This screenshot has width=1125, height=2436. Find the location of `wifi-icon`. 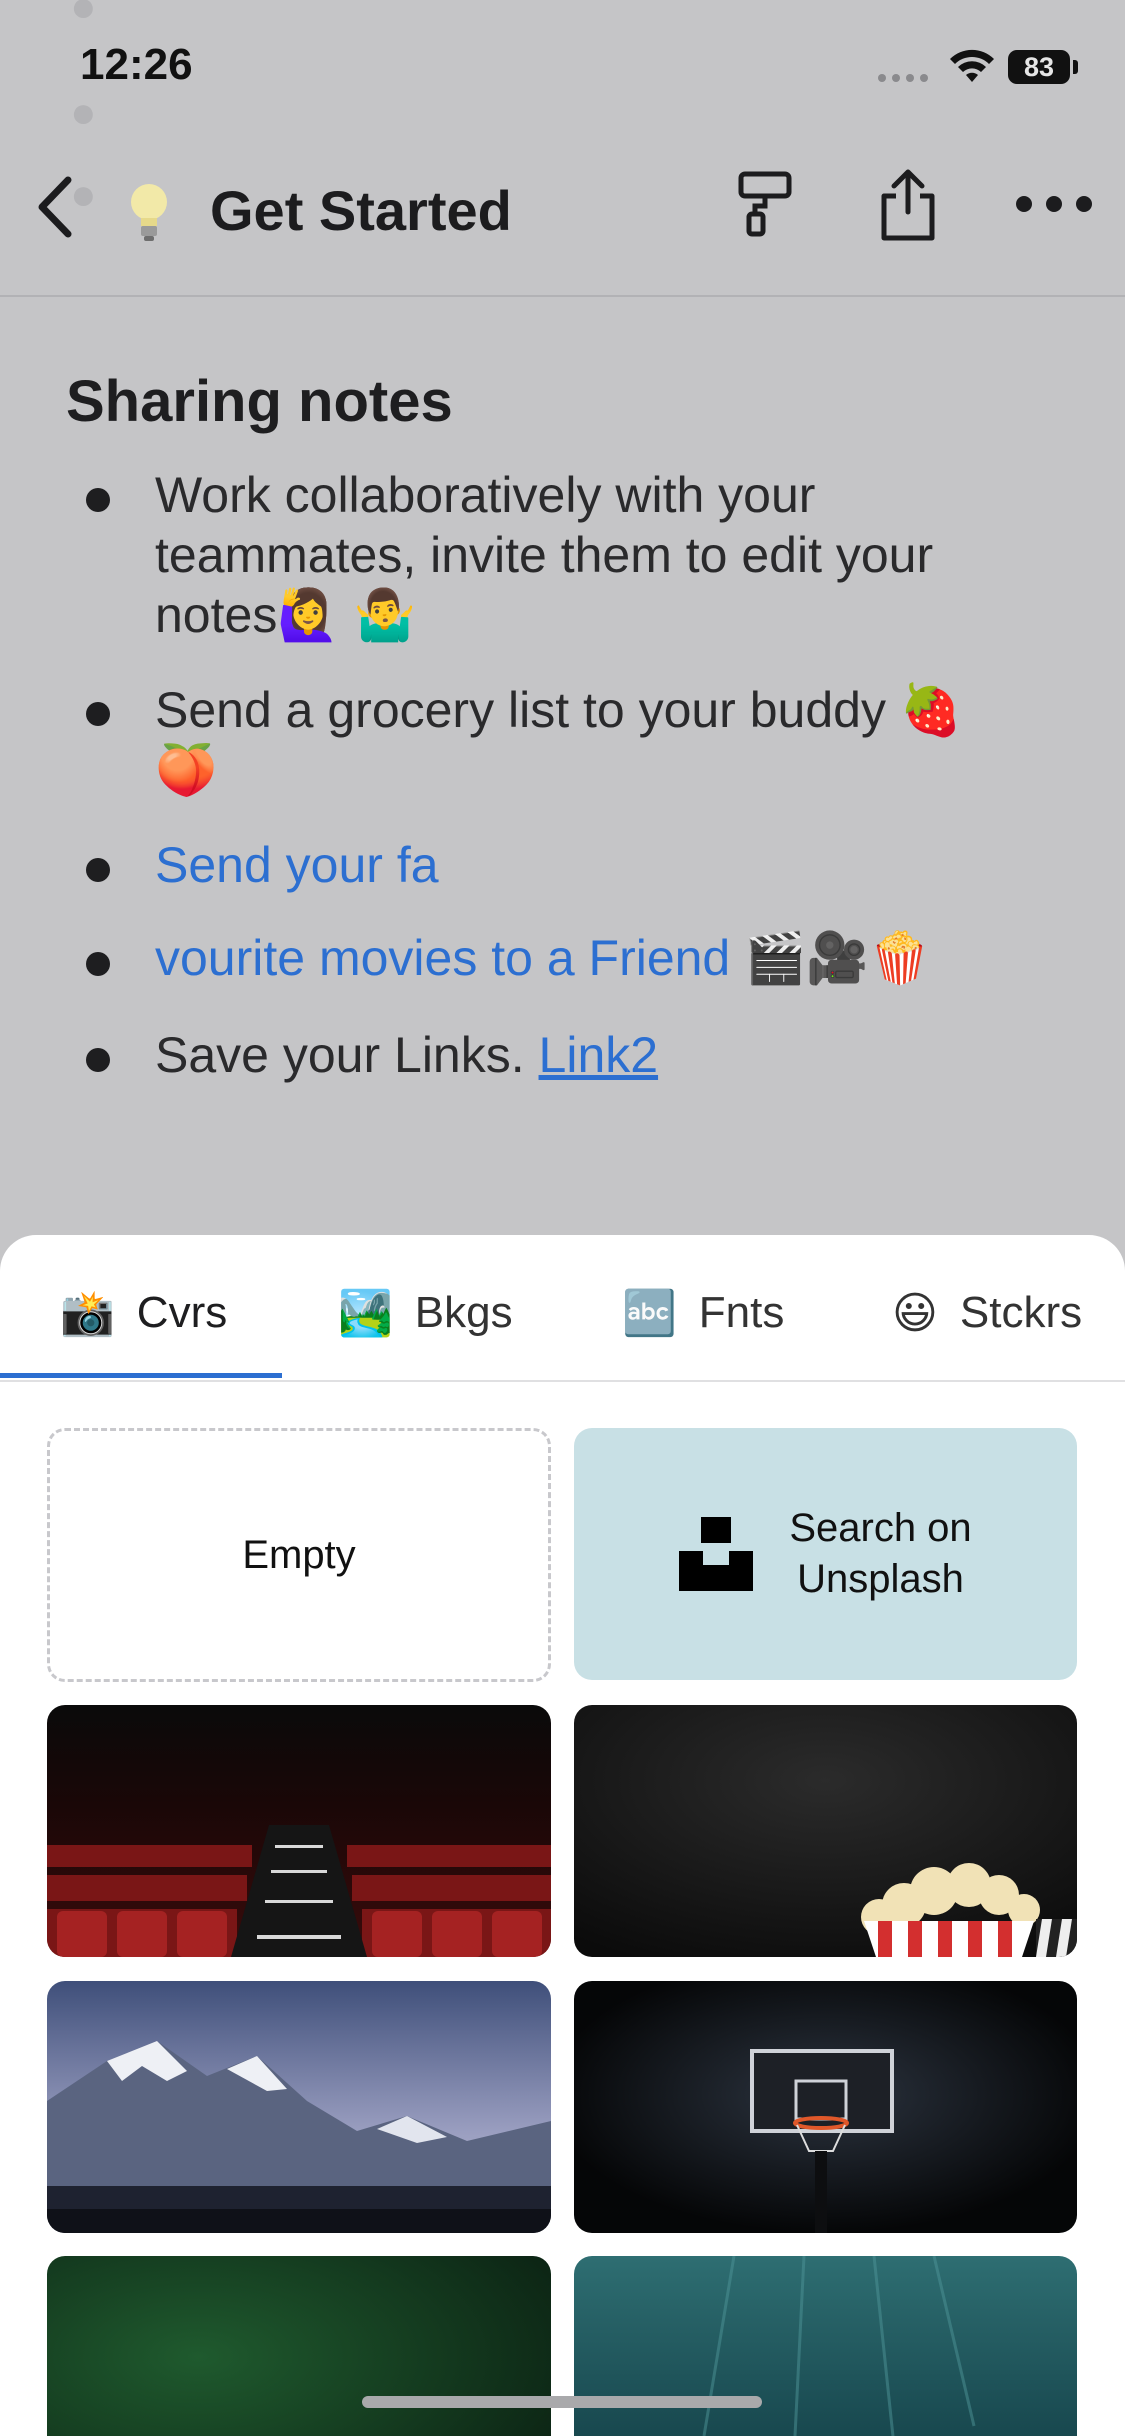

wifi-icon is located at coordinates (972, 65).